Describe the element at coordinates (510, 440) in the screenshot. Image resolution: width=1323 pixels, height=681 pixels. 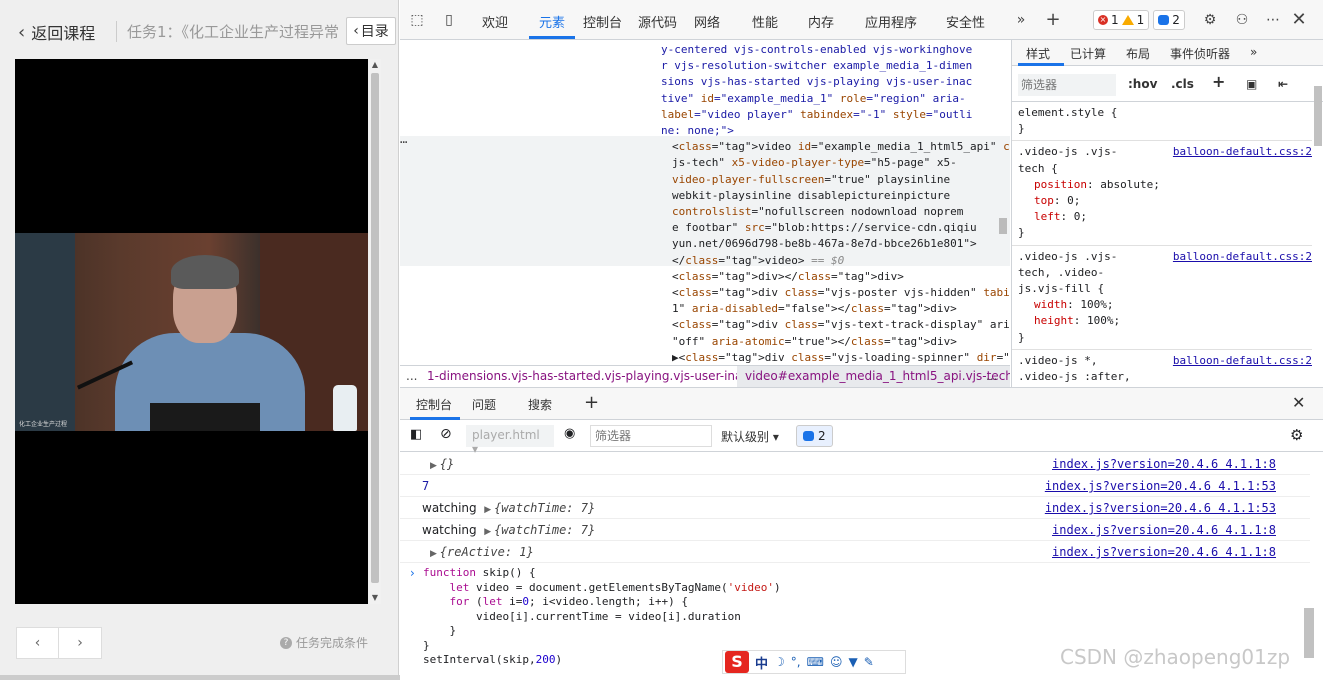
I see `context-select: player.html ▾` at that location.